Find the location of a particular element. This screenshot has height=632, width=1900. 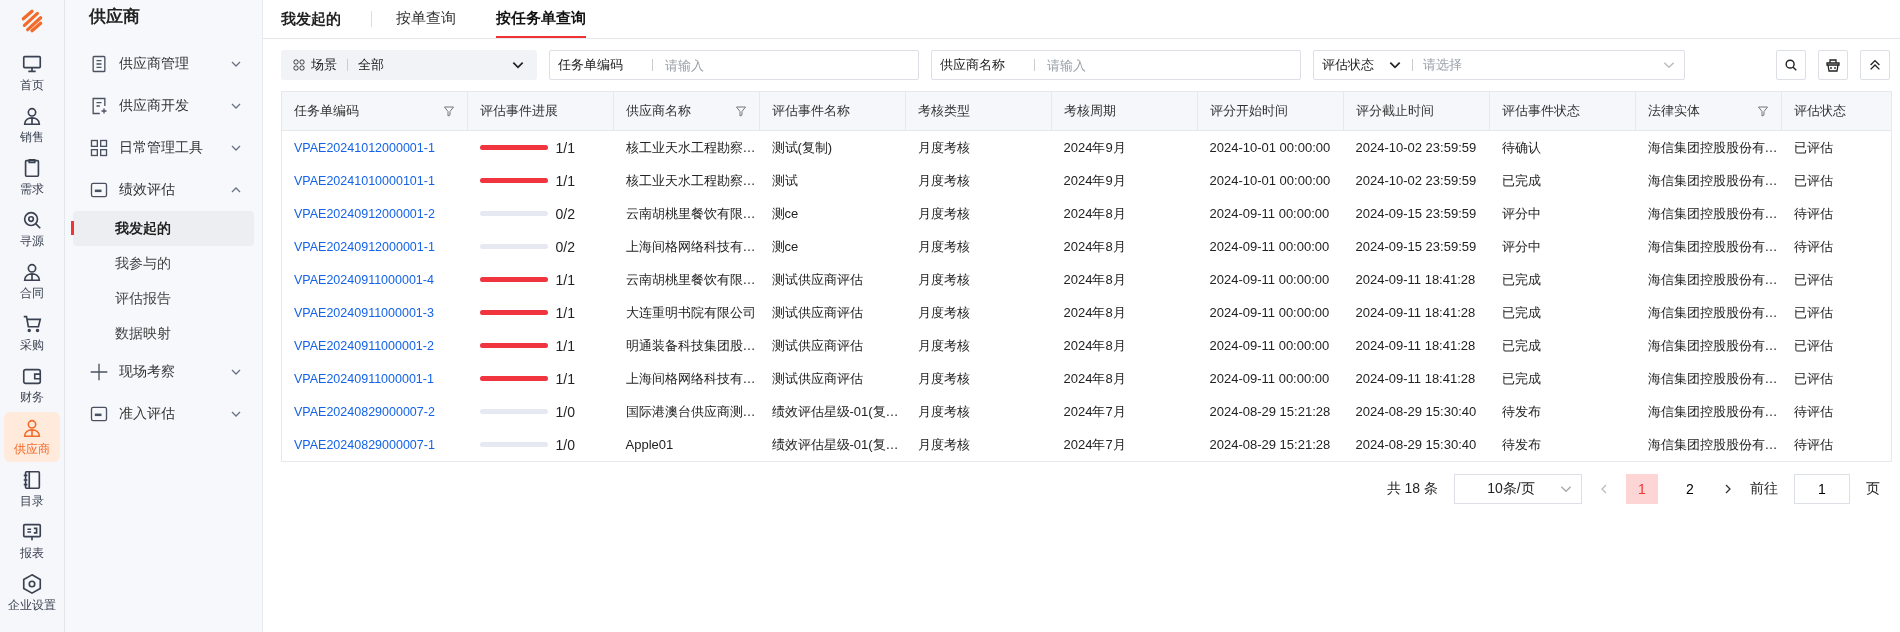

rail-nav-item: 财务 is located at coordinates (32, 385).